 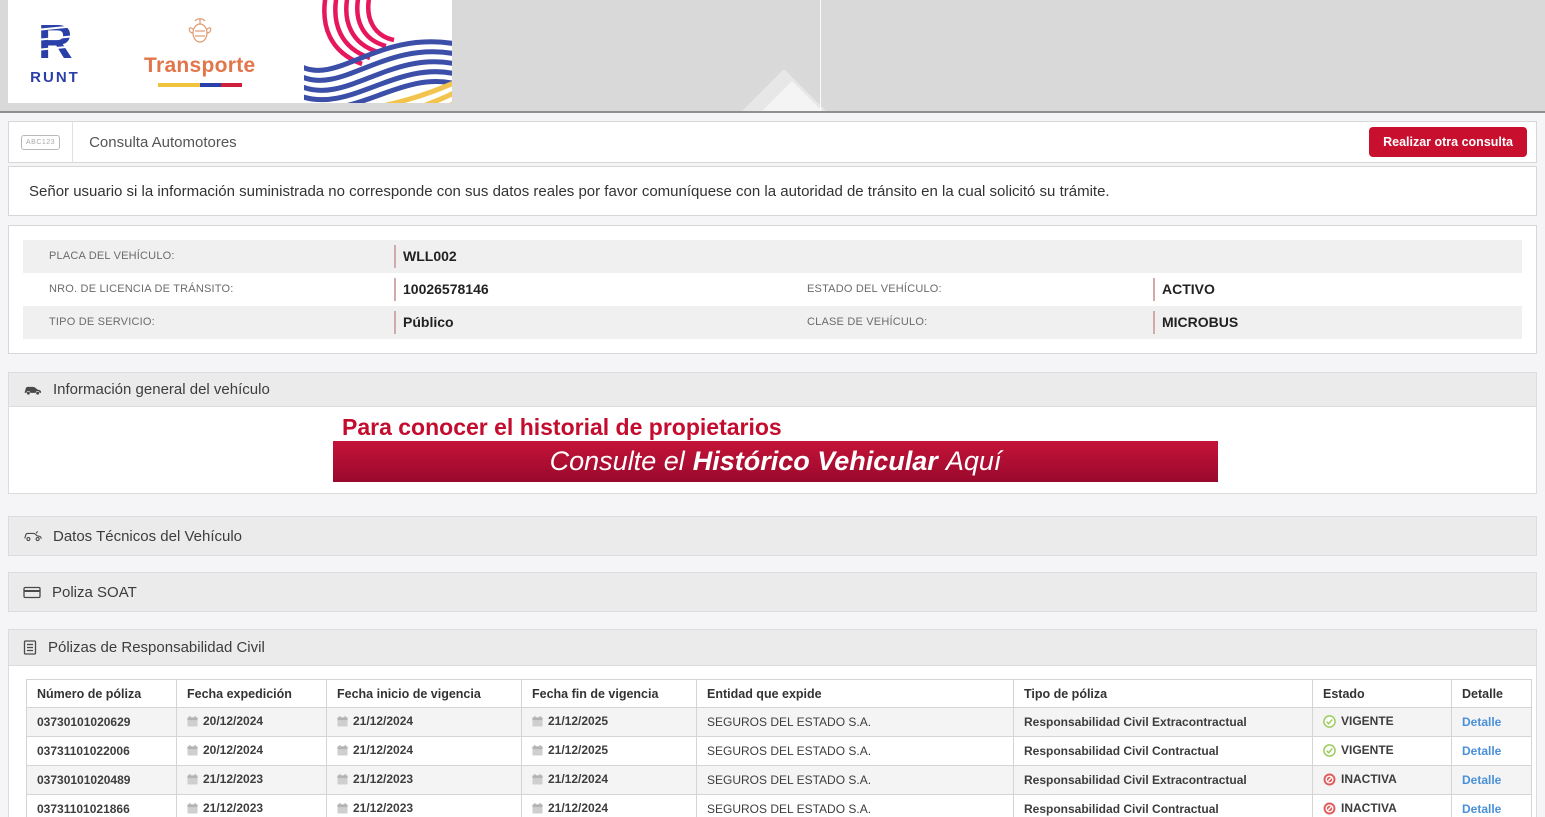 I want to click on runt-wordmark: RUNT, so click(x=55, y=77).